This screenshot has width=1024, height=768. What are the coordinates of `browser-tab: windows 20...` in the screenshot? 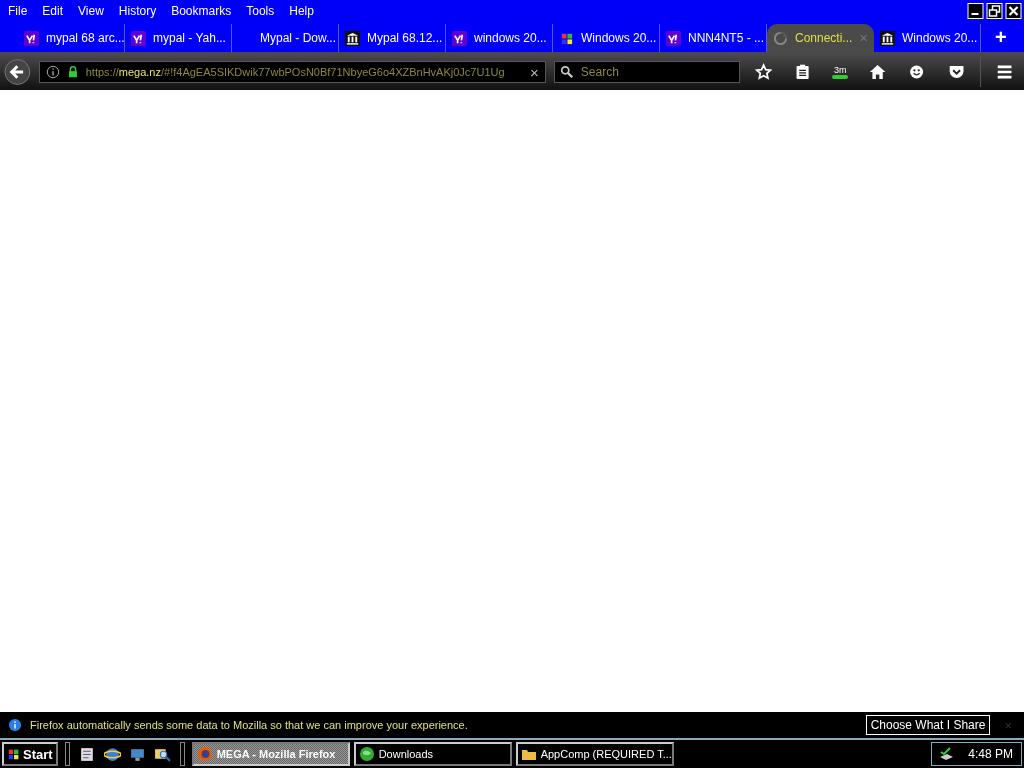 It's located at (499, 38).